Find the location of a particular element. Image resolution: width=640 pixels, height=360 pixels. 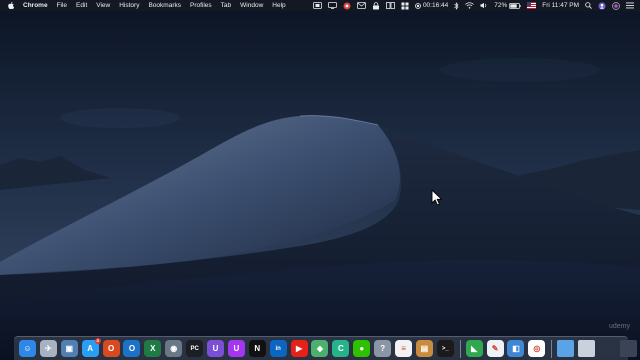

pycharm-icon: PC is located at coordinates (195, 348).